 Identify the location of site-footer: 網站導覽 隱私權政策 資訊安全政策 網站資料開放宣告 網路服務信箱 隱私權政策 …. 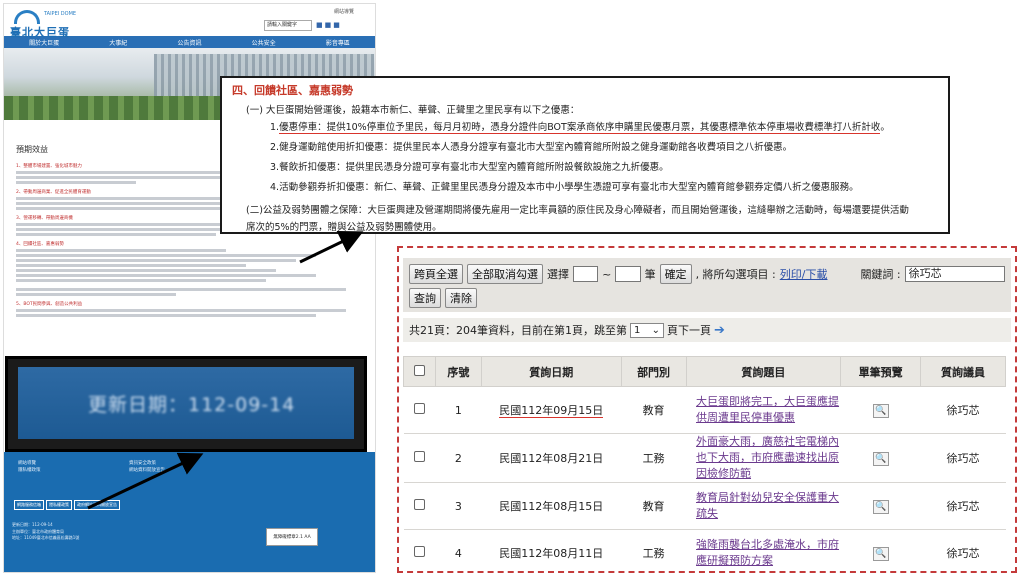
(189, 512).